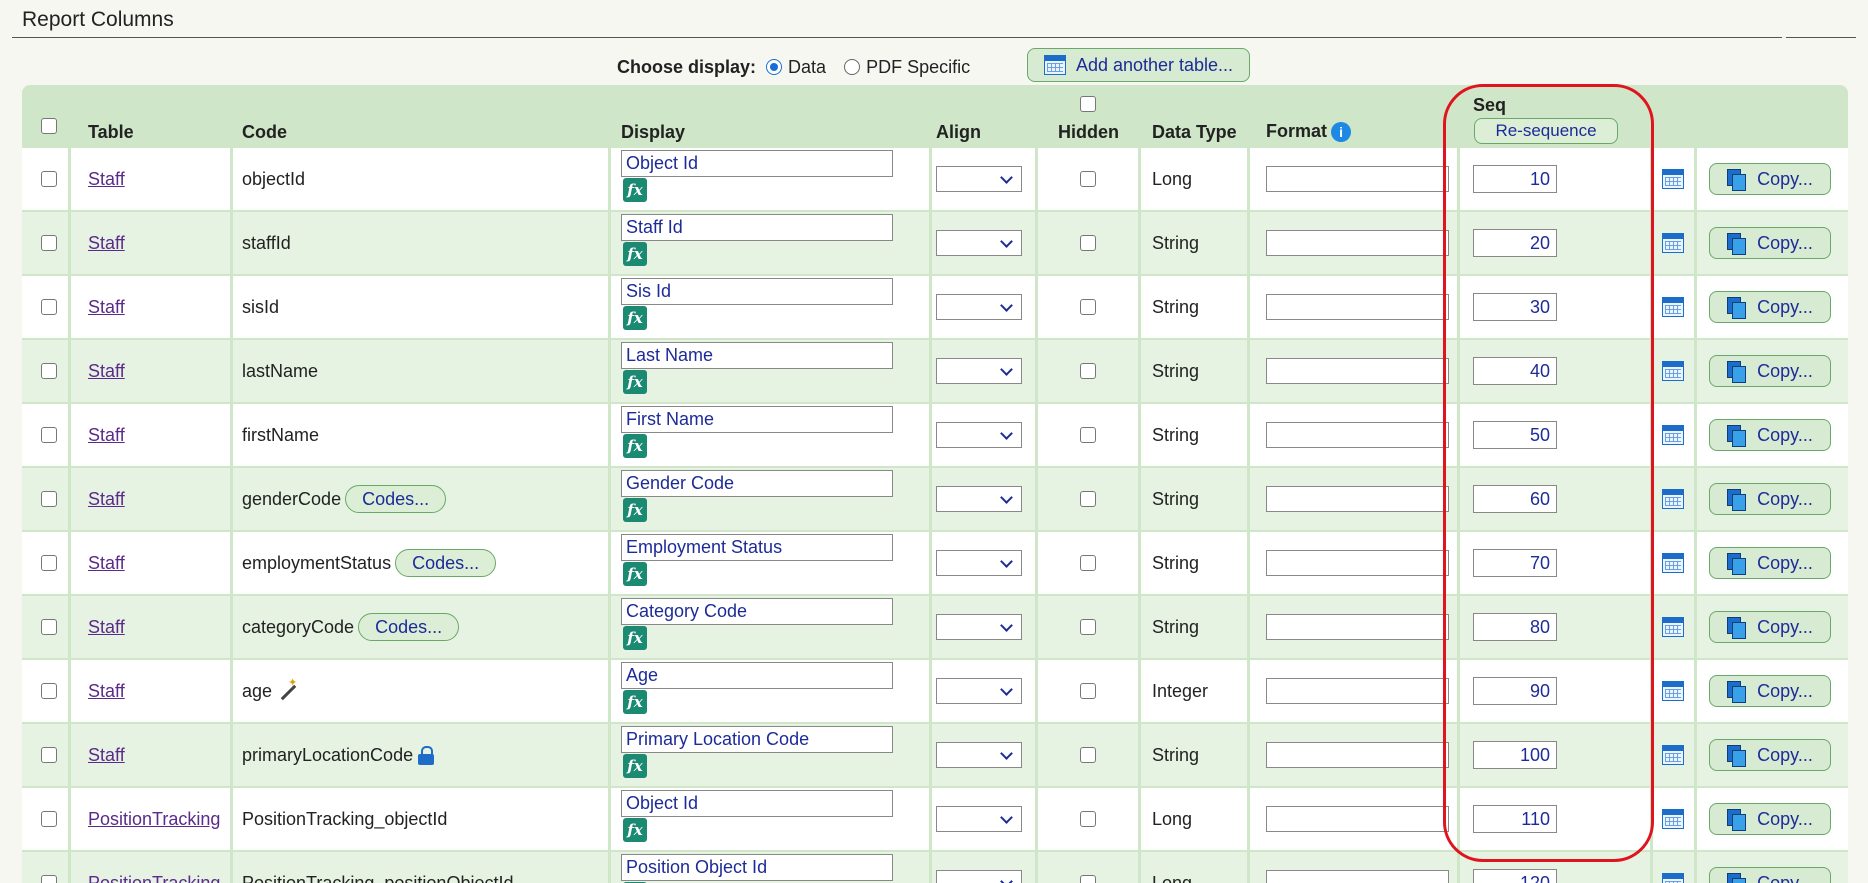 Image resolution: width=1868 pixels, height=883 pixels. Describe the element at coordinates (907, 67) in the screenshot. I see `display-option-pdf: PDF Specific` at that location.